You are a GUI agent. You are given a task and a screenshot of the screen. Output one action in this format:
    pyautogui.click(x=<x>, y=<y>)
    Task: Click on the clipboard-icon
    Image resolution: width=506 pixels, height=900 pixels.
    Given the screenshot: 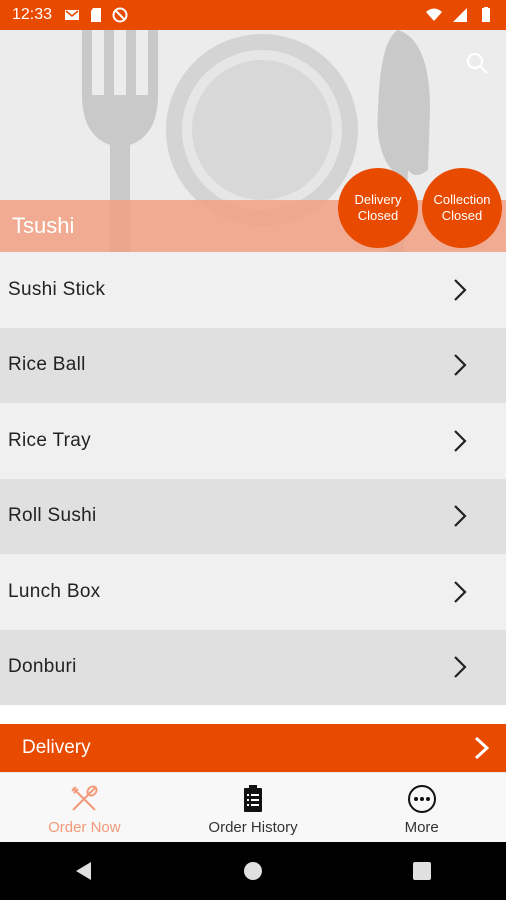 What is the action you would take?
    pyautogui.click(x=253, y=799)
    